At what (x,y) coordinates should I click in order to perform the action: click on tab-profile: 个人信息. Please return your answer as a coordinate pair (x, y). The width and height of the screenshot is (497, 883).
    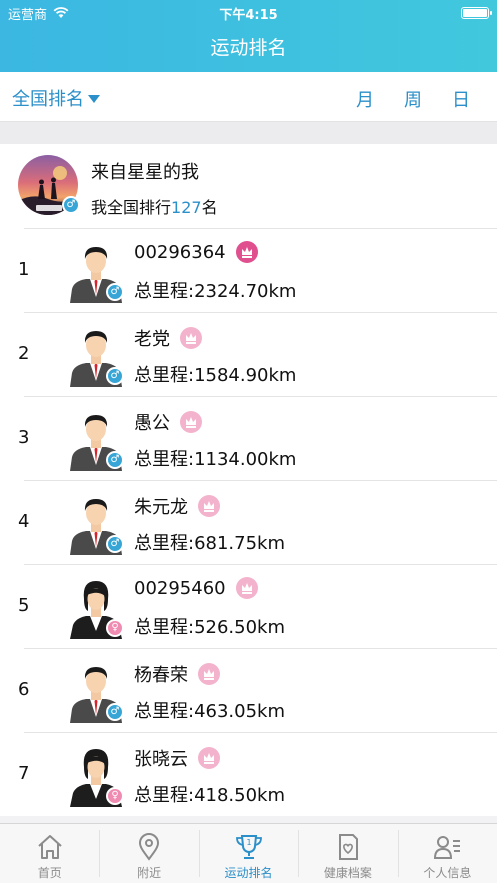
    Looking at the image, I should click on (447, 853).